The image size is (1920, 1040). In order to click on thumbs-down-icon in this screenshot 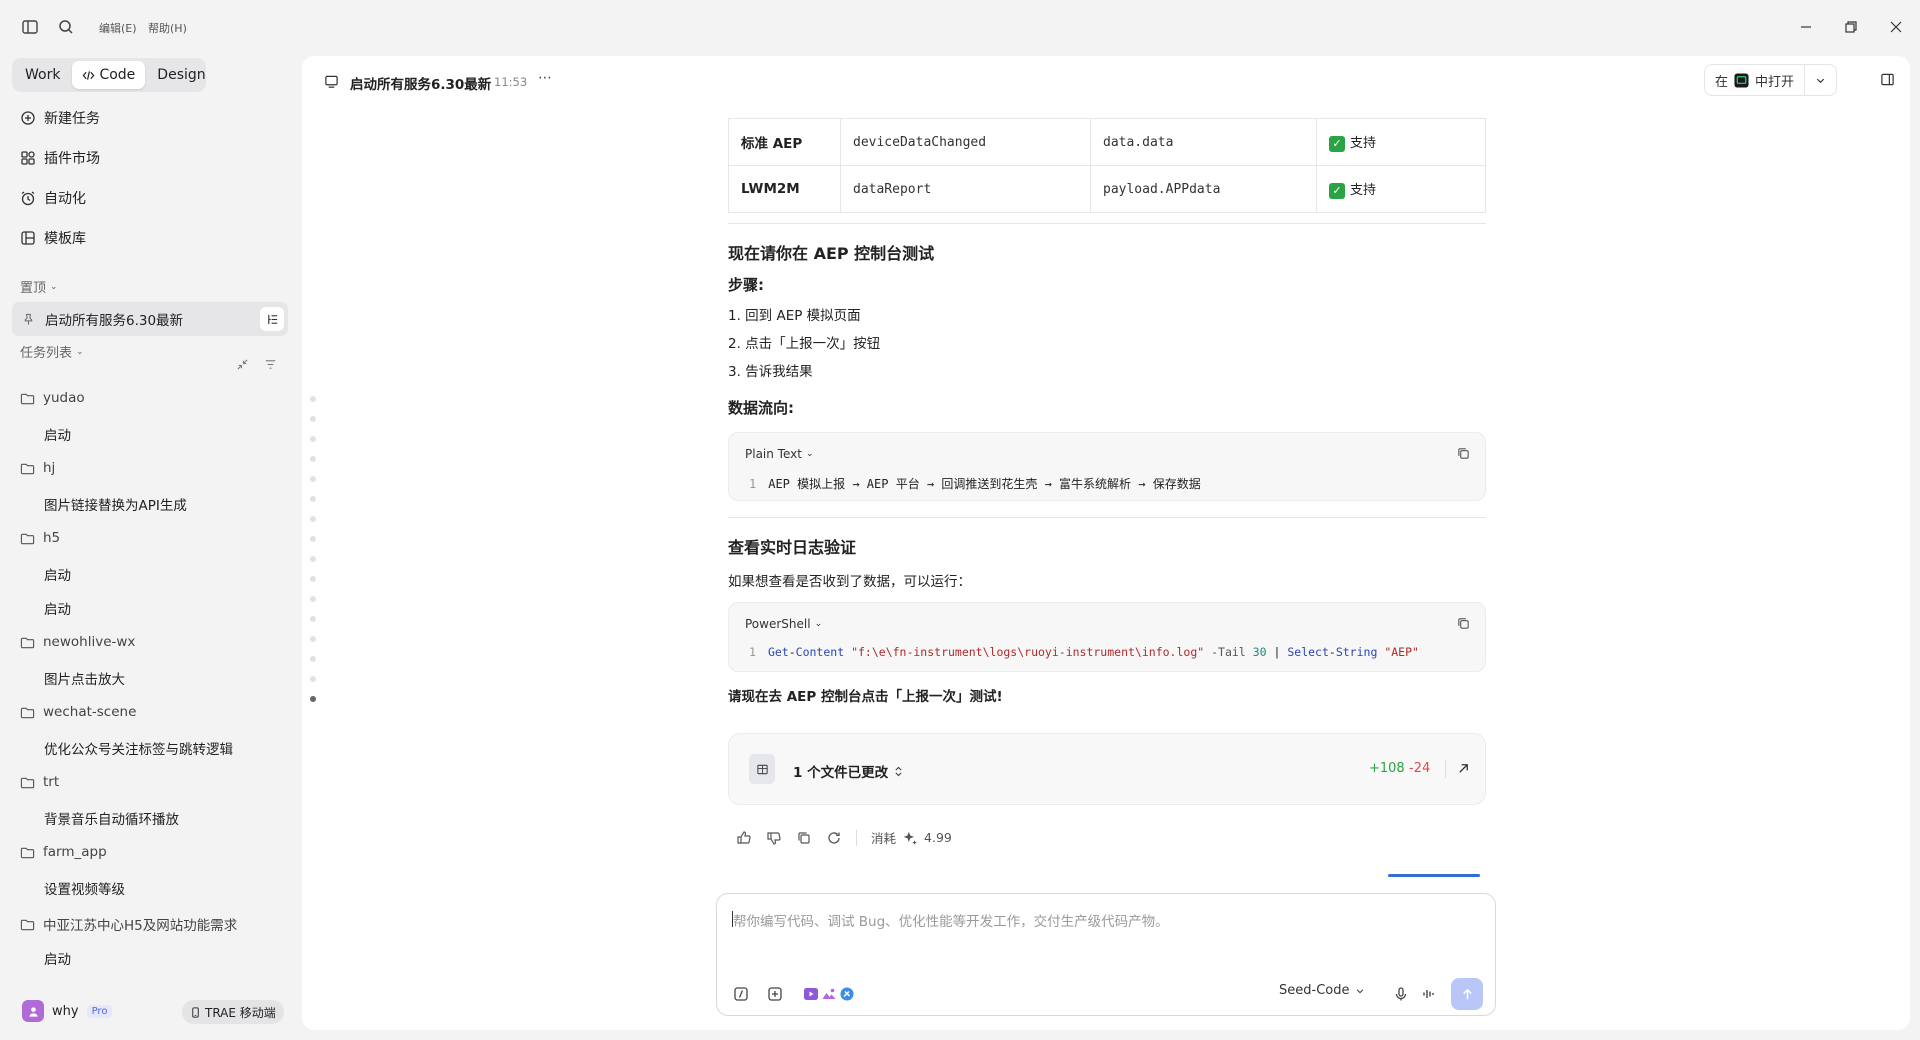, I will do `click(774, 838)`.